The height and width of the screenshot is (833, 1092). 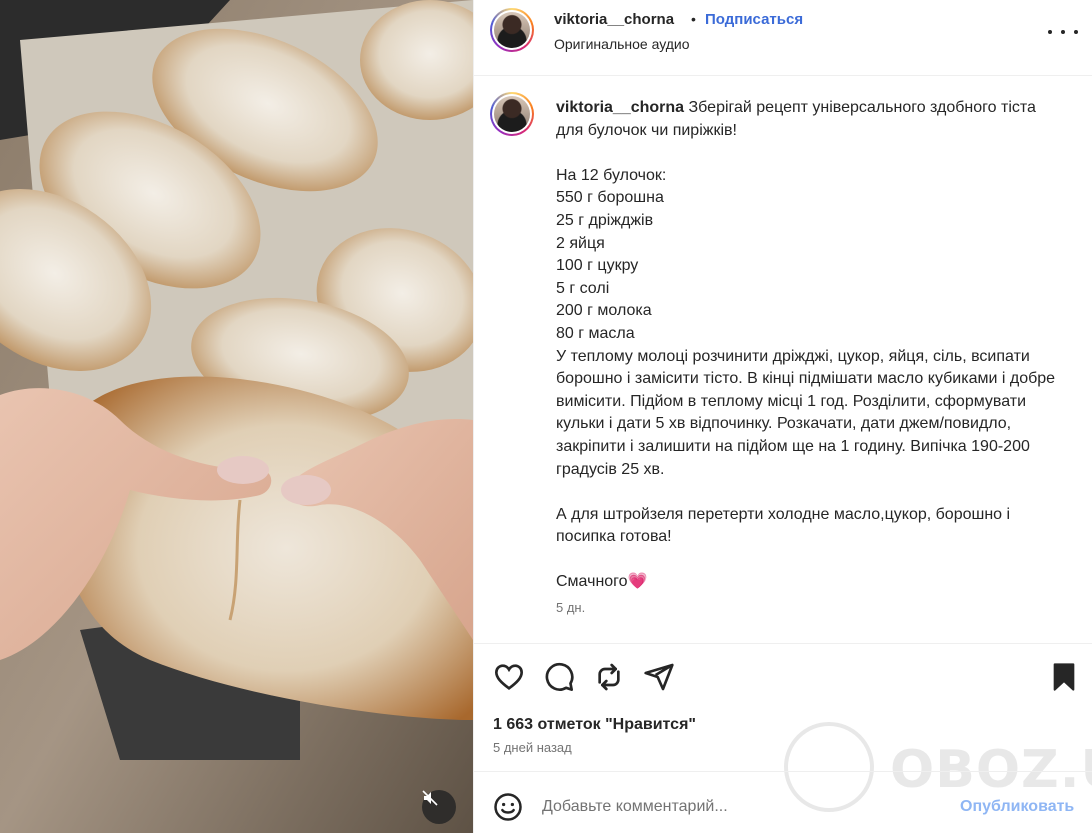 What do you see at coordinates (659, 677) in the screenshot?
I see `share-icon` at bounding box center [659, 677].